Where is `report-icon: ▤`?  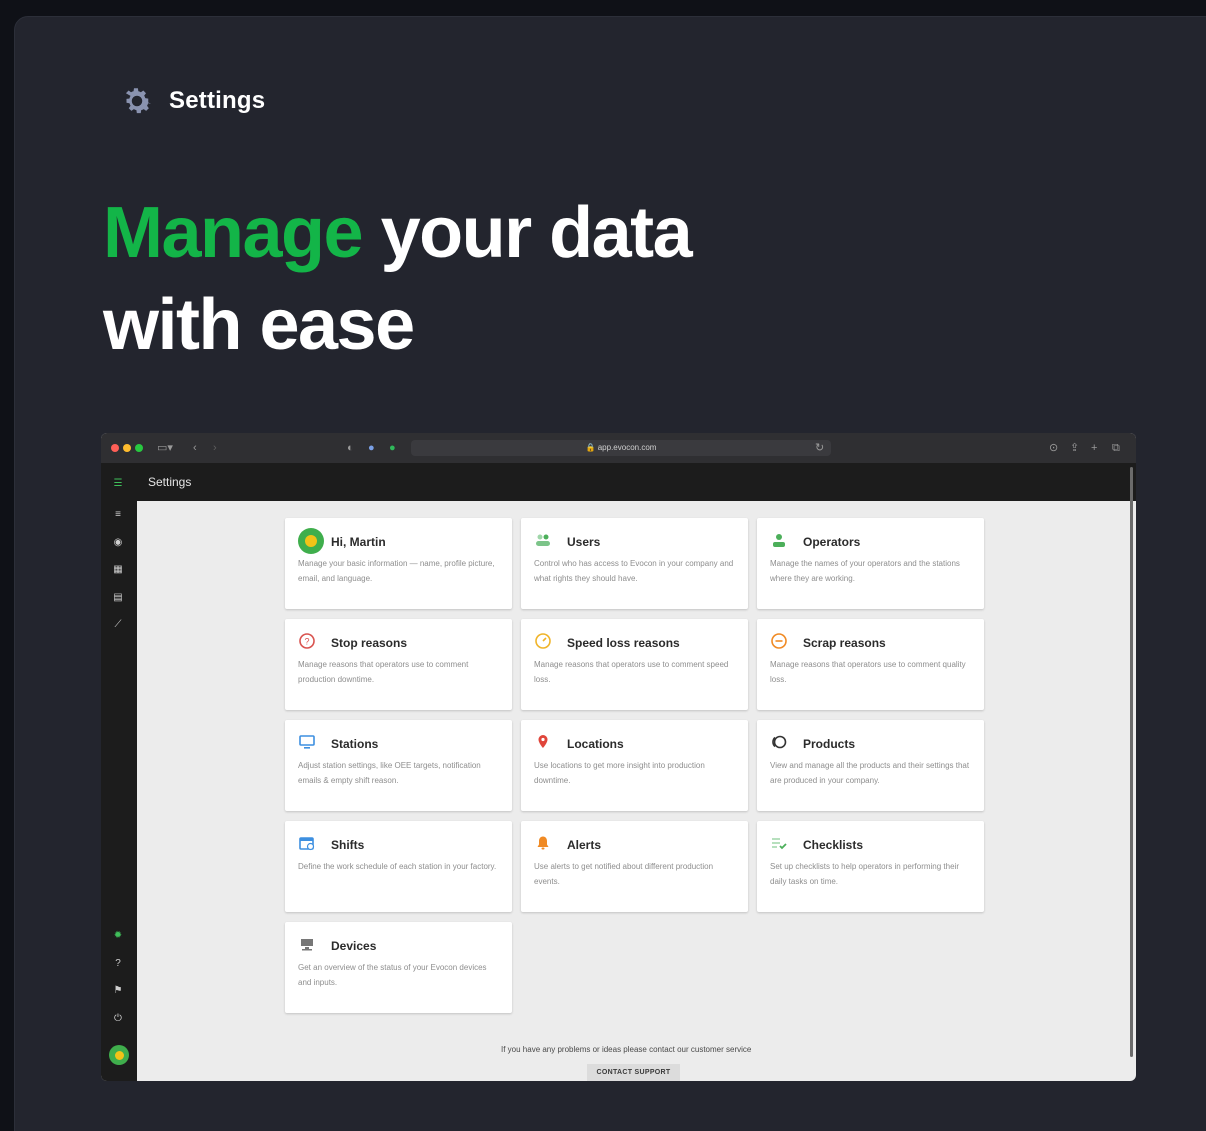 report-icon: ▤ is located at coordinates (118, 598).